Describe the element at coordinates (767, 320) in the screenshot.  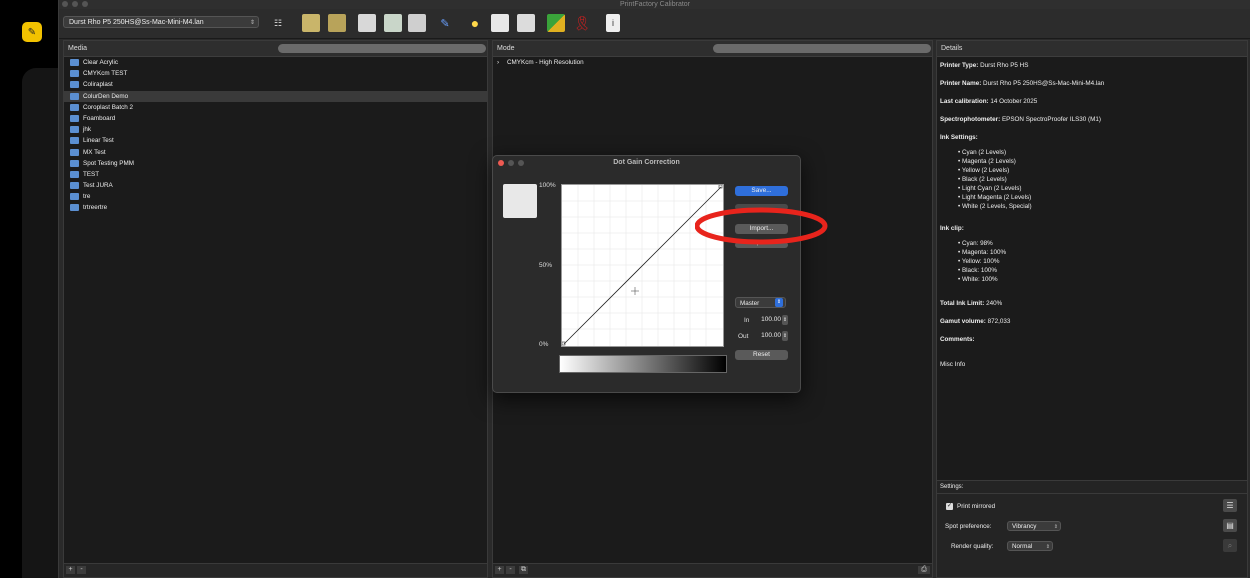
I see `in-value-field: 100.00` at that location.